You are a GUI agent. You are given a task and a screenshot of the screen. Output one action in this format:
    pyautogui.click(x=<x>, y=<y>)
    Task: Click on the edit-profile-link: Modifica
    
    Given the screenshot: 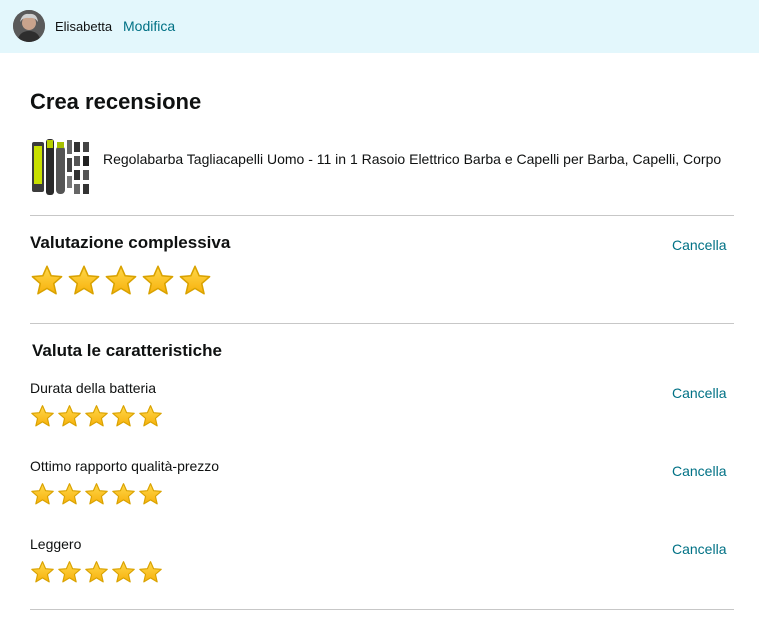 What is the action you would take?
    pyautogui.click(x=149, y=26)
    